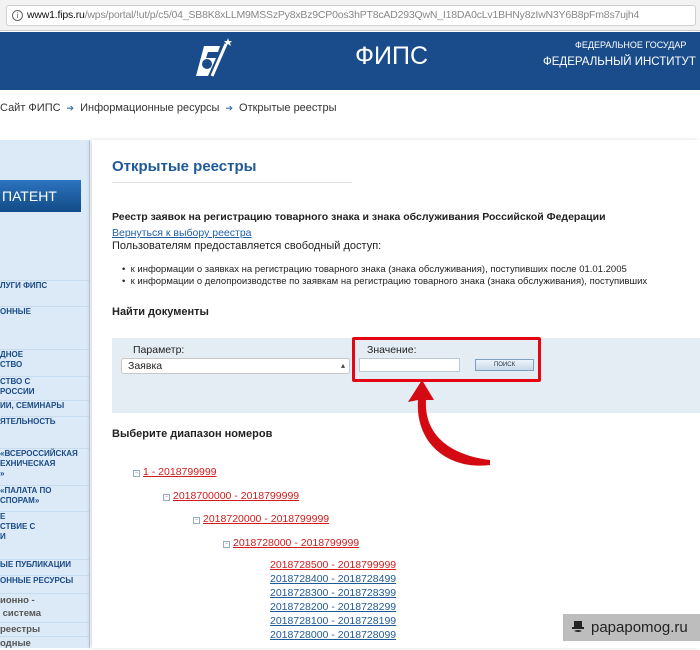 This screenshot has width=700, height=650. What do you see at coordinates (44, 311) in the screenshot?
I see `sidebar-item: ОННЫЕ` at bounding box center [44, 311].